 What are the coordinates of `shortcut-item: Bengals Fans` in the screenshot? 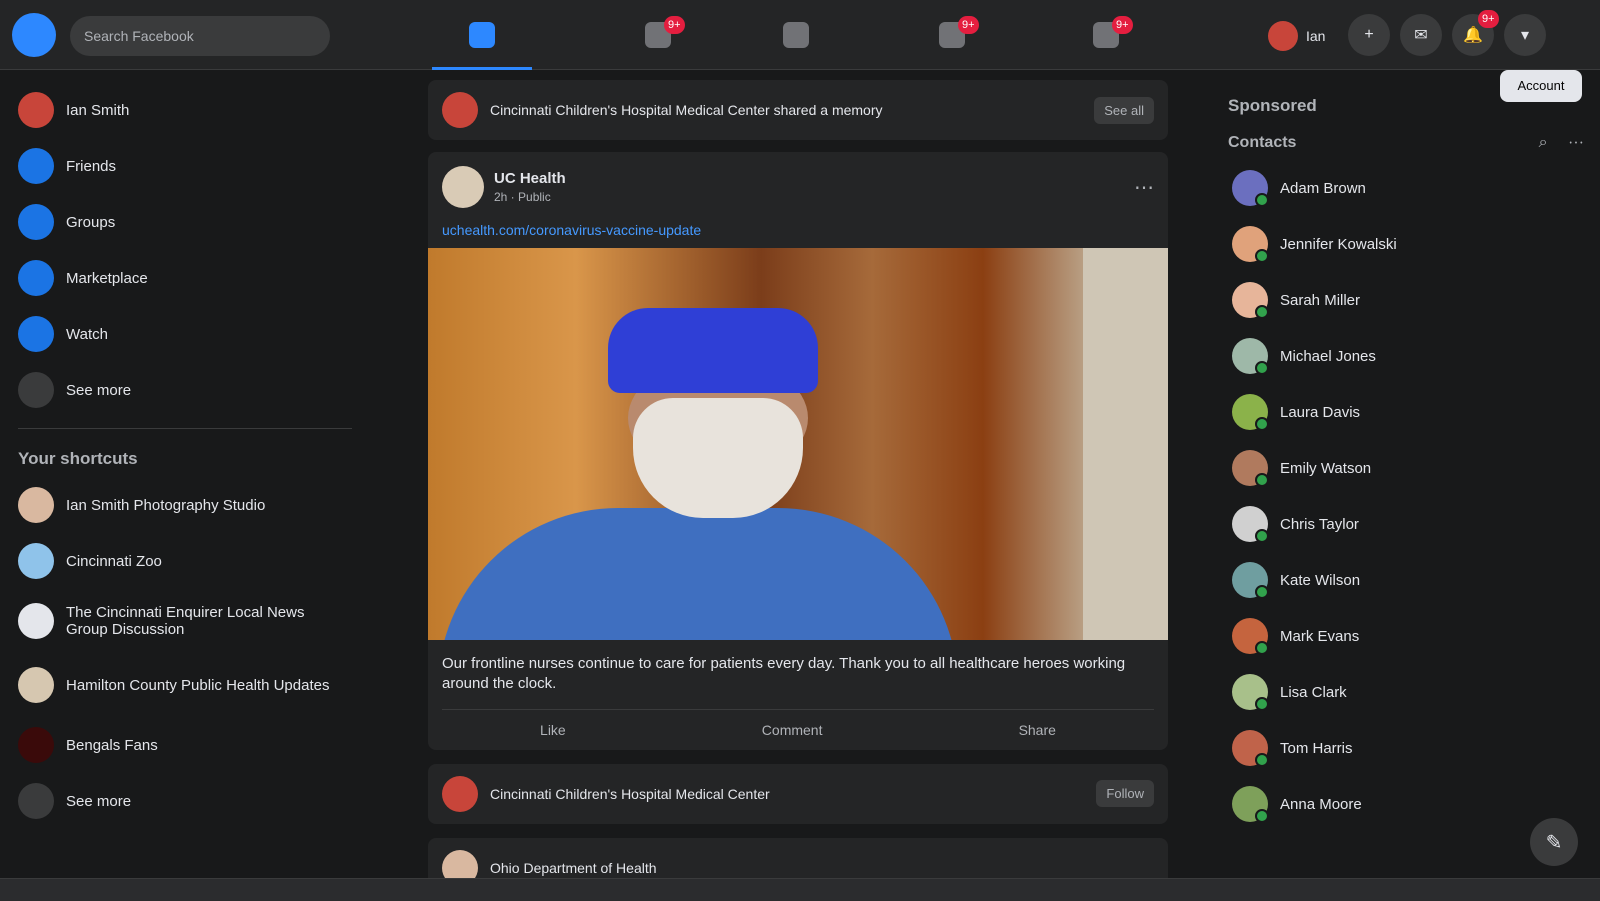 It's located at (185, 745).